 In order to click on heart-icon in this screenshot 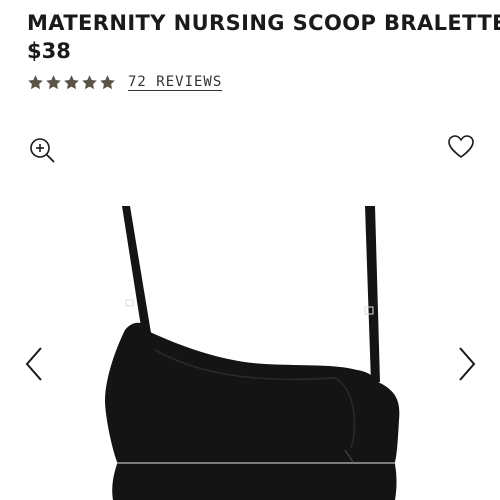, I will do `click(461, 147)`.